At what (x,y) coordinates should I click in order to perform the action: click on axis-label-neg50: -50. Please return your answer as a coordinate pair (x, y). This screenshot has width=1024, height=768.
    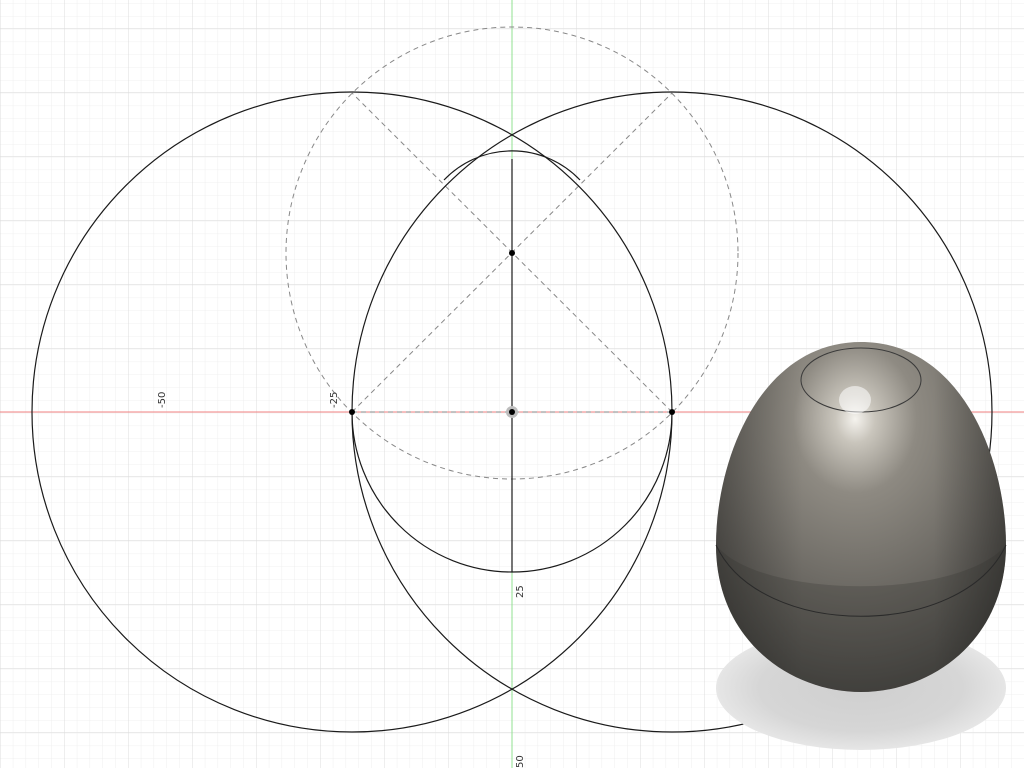
    Looking at the image, I should click on (162, 400).